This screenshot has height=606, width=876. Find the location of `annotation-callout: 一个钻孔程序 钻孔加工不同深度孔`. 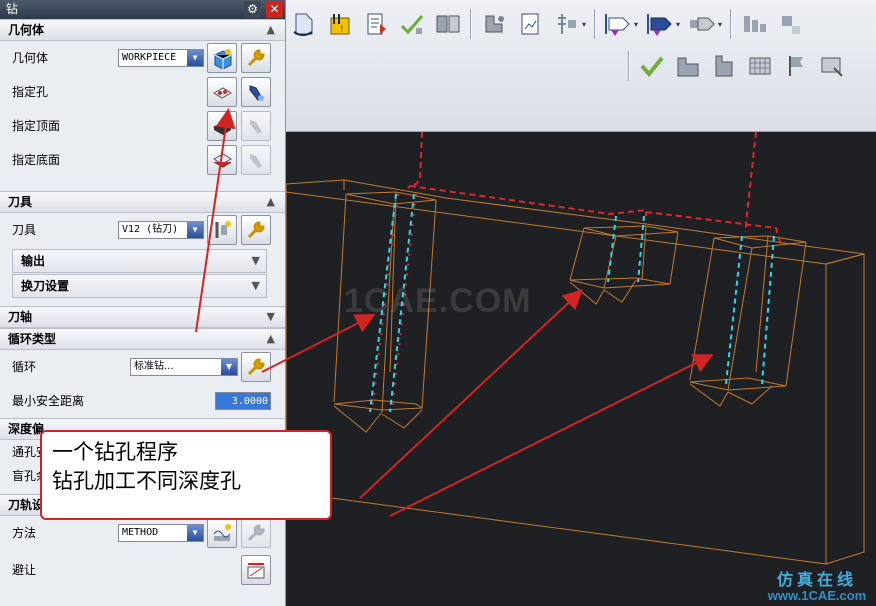

annotation-callout: 一个钻孔程序 钻孔加工不同深度孔 is located at coordinates (186, 475).